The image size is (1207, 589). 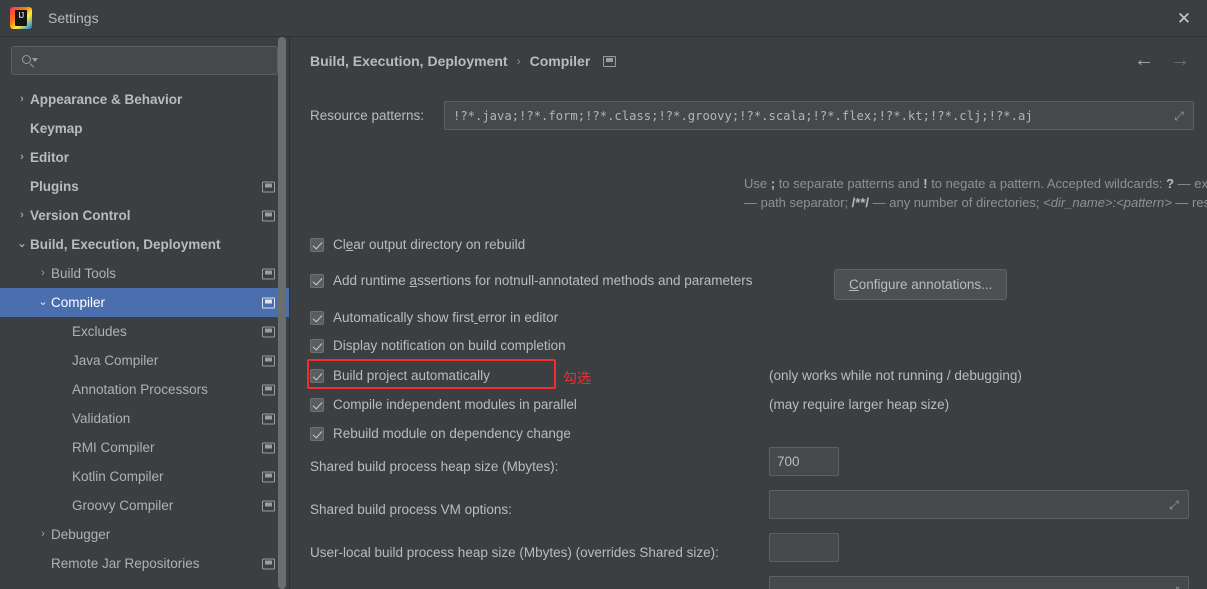 I want to click on search-input, so click(x=157, y=60).